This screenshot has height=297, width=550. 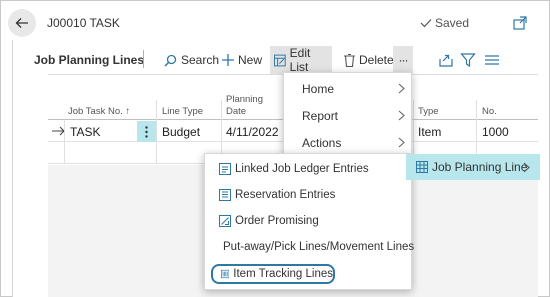 What do you see at coordinates (348, 142) in the screenshot?
I see `menu-item-actions: Actions` at bounding box center [348, 142].